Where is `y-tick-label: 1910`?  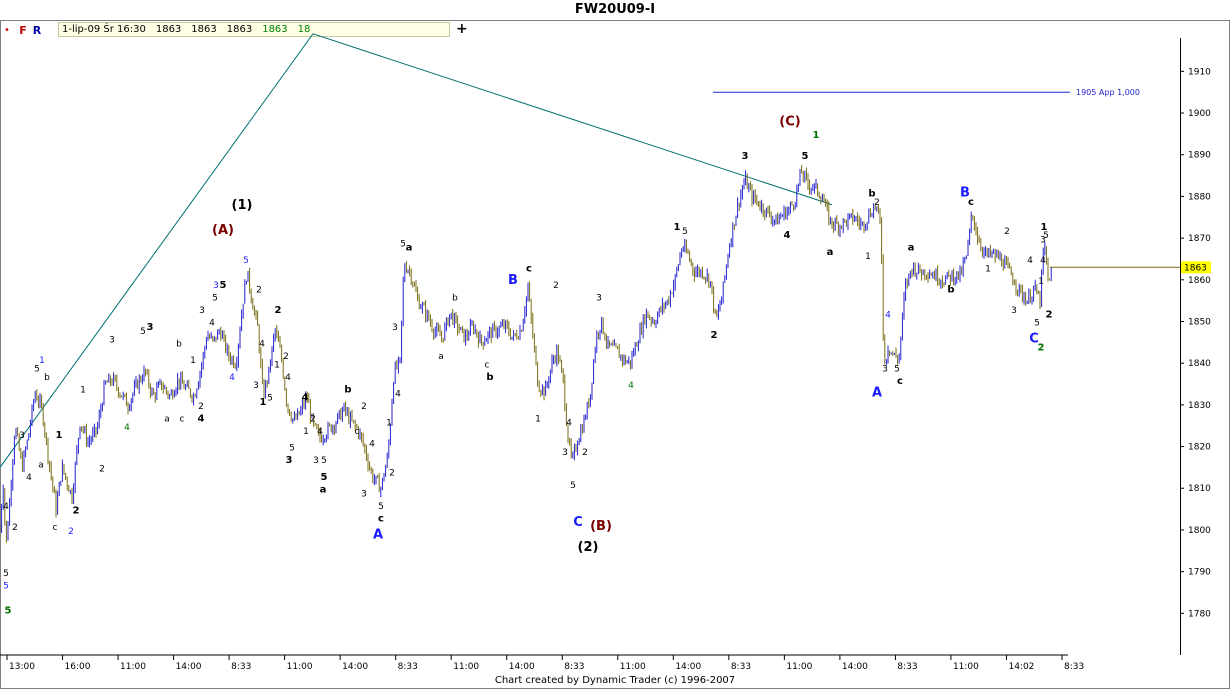
y-tick-label: 1910 is located at coordinates (1199, 72).